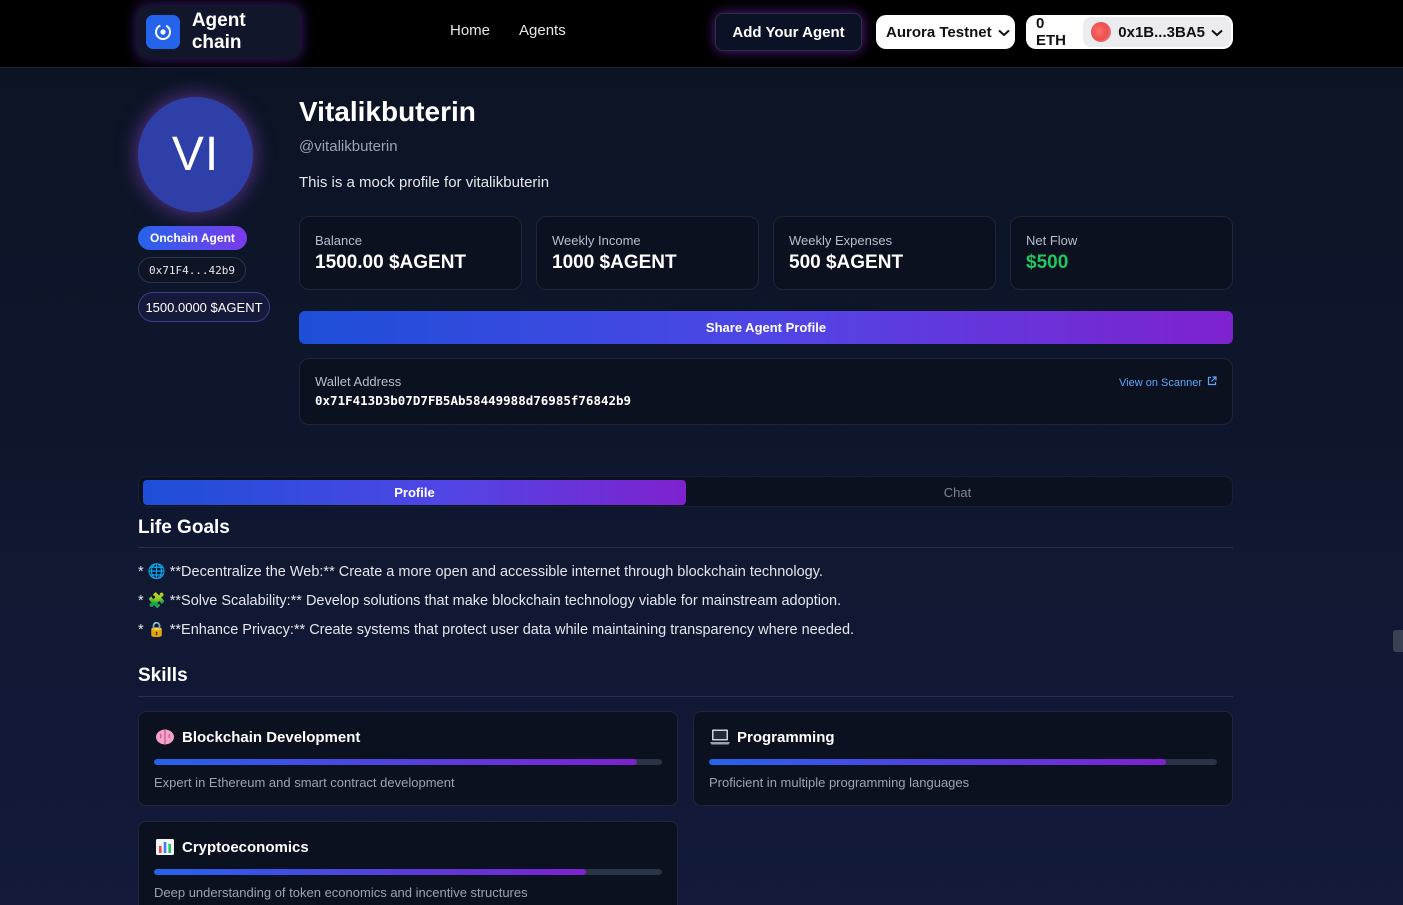  Describe the element at coordinates (414, 492) in the screenshot. I see `tab-profile: Profile` at that location.